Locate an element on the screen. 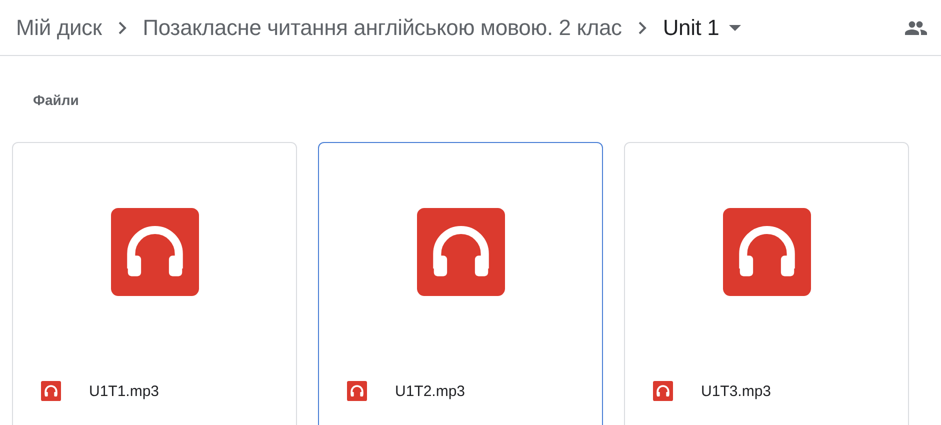 The image size is (941, 425). section-title: Файли is located at coordinates (56, 100).